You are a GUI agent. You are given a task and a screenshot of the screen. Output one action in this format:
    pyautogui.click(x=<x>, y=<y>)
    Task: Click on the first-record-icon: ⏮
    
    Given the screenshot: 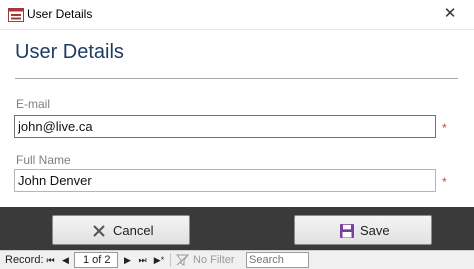 What is the action you would take?
    pyautogui.click(x=50, y=260)
    